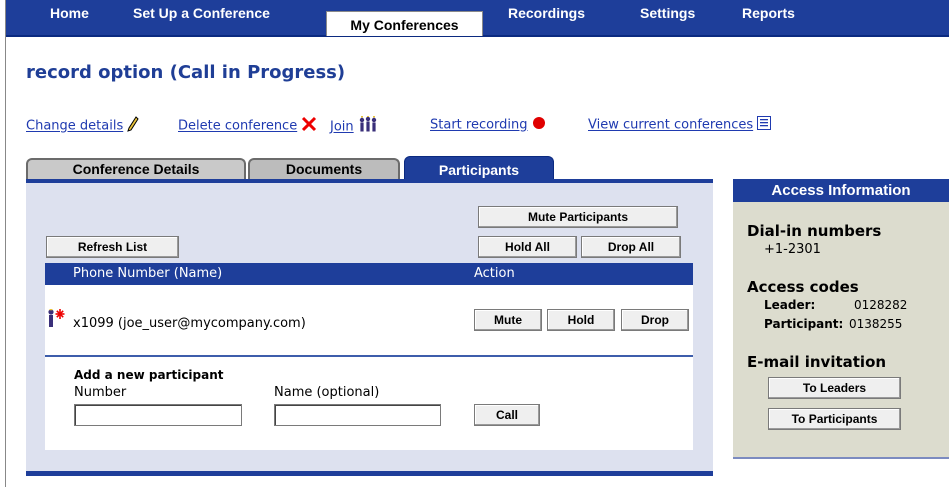 Image resolution: width=949 pixels, height=487 pixels. I want to click on email-invitation-heading: E-mail invitation, so click(817, 362).